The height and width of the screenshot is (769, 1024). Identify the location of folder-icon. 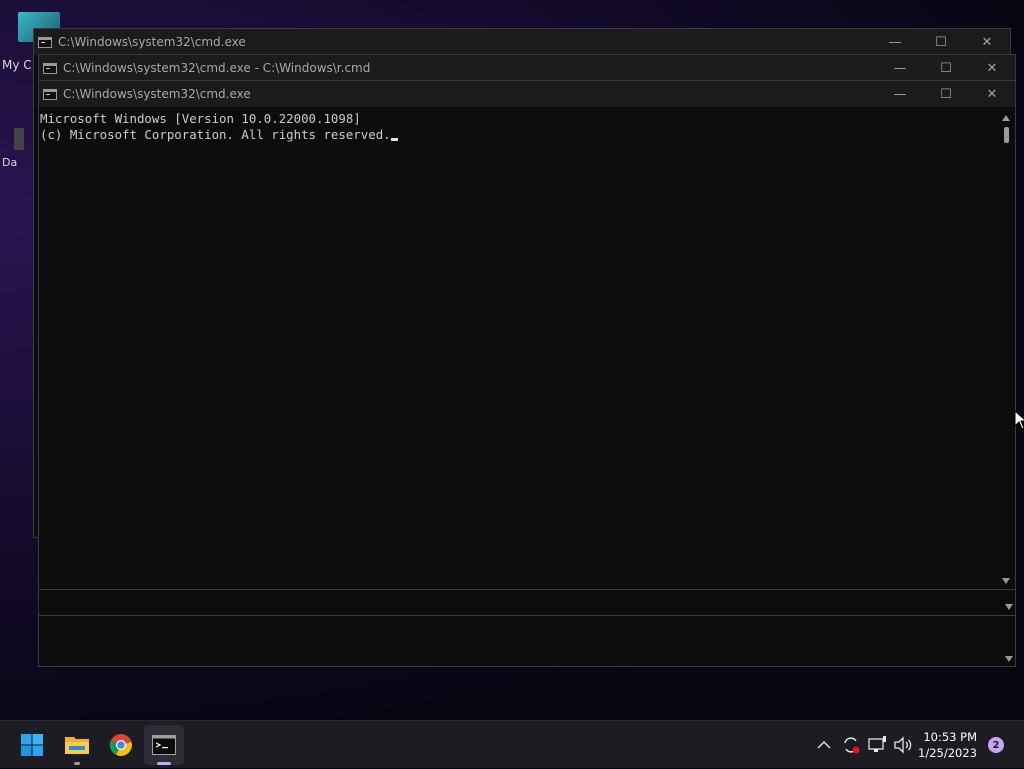
(77, 745).